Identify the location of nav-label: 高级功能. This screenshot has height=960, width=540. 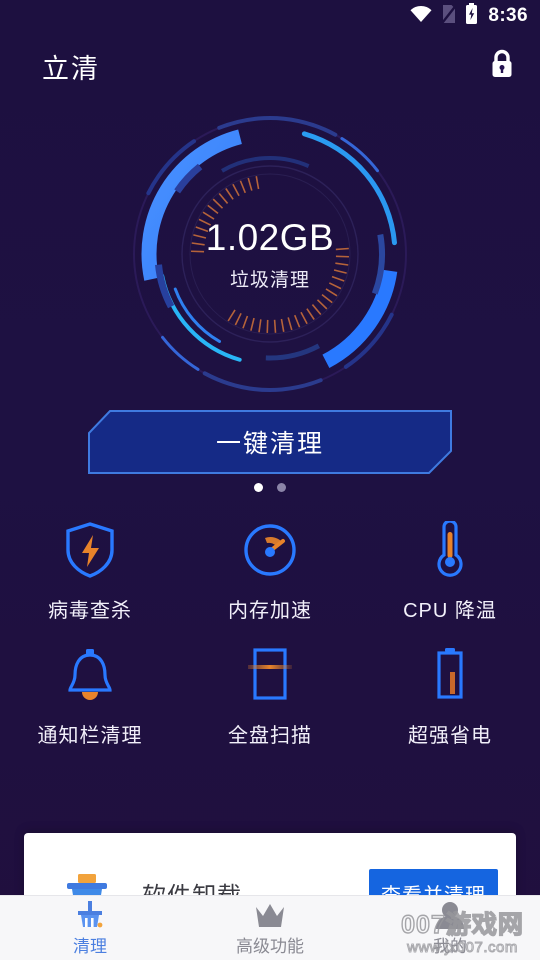
(270, 946).